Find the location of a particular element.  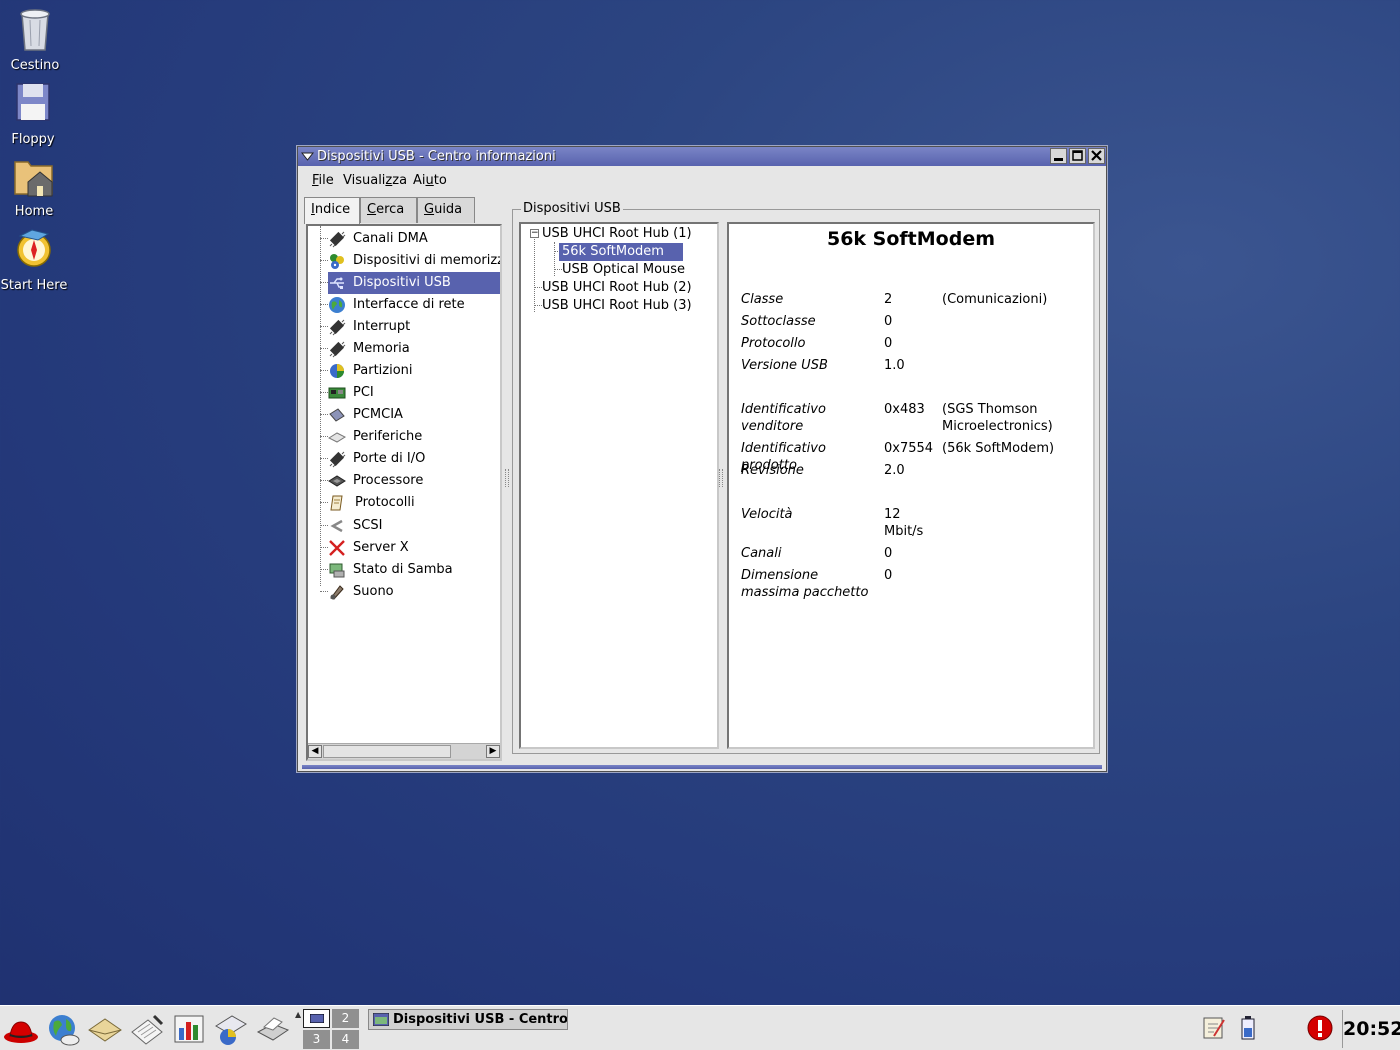

index-item-memoria: Memoria is located at coordinates (404, 349).